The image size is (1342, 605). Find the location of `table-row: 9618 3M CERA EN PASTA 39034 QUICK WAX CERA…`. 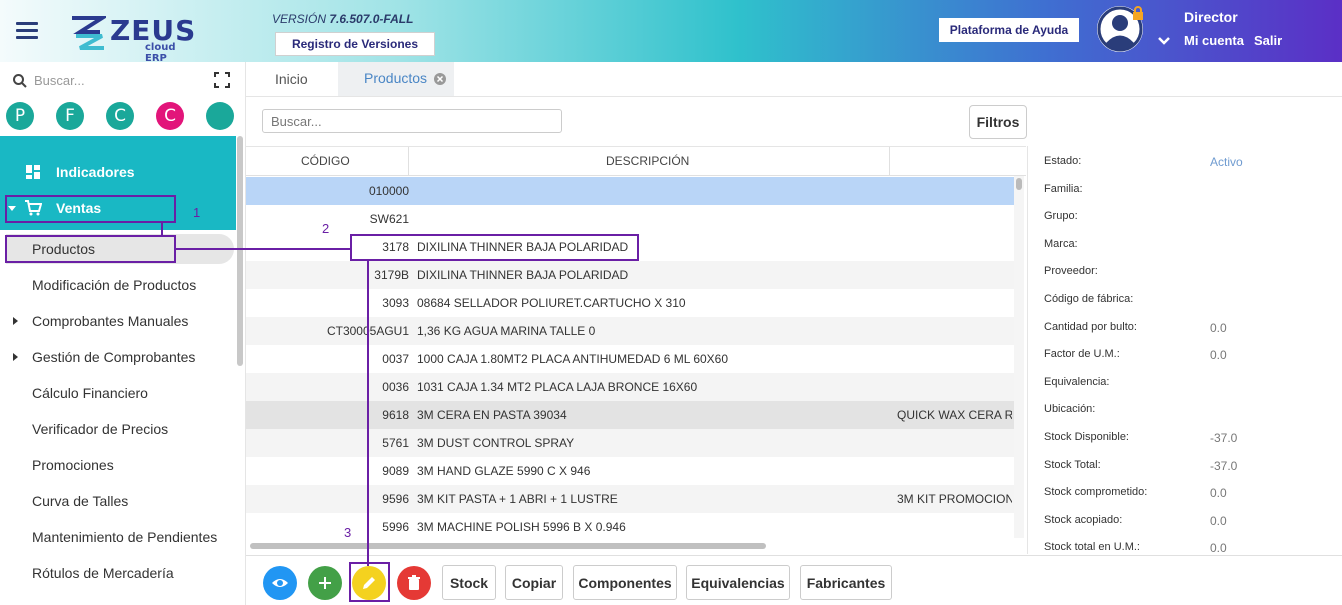

table-row: 9618 3M CERA EN PASTA 39034 QUICK WAX CERA… is located at coordinates (630, 415).